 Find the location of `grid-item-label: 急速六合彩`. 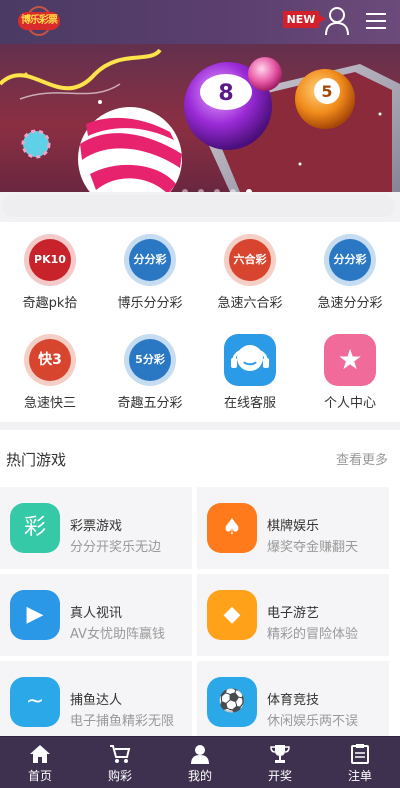

grid-item-label: 急速六合彩 is located at coordinates (250, 303).